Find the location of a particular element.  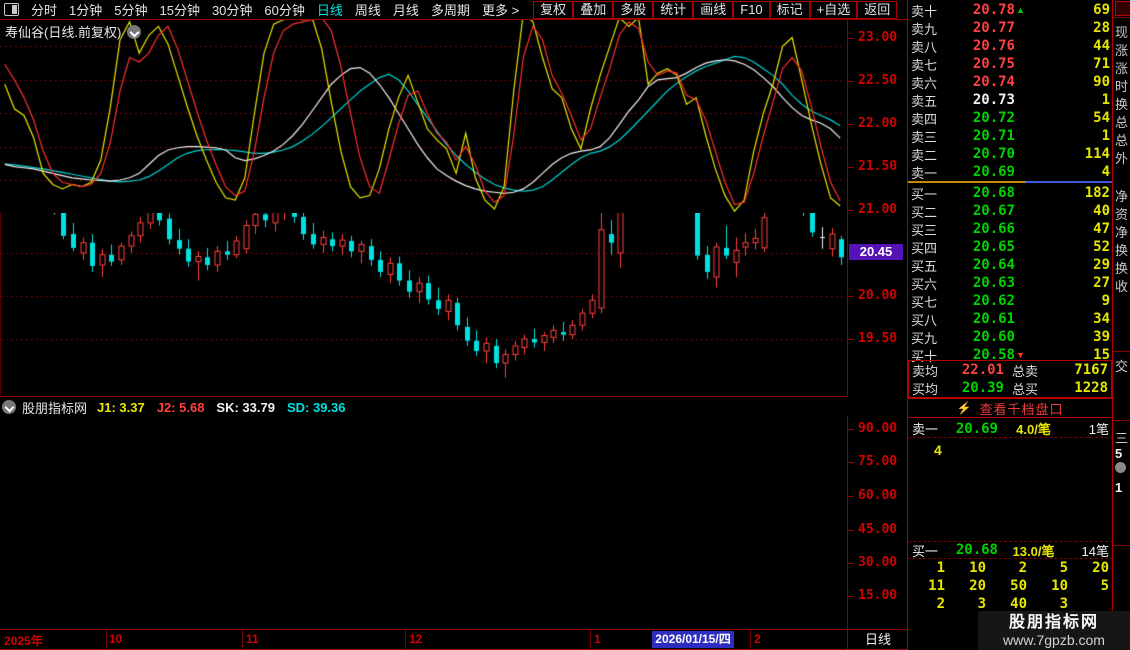

order-row-买一: 买一 20.68 182 is located at coordinates (1010, 193).